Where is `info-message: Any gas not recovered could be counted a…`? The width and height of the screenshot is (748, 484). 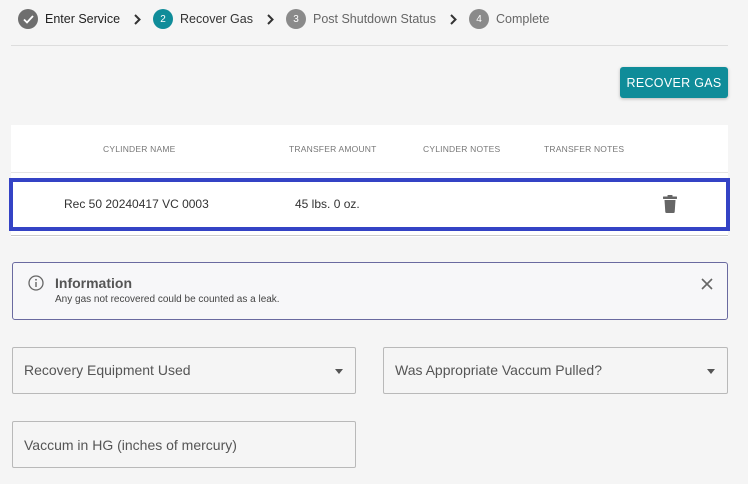
info-message: Any gas not recovered could be counted a… is located at coordinates (167, 299).